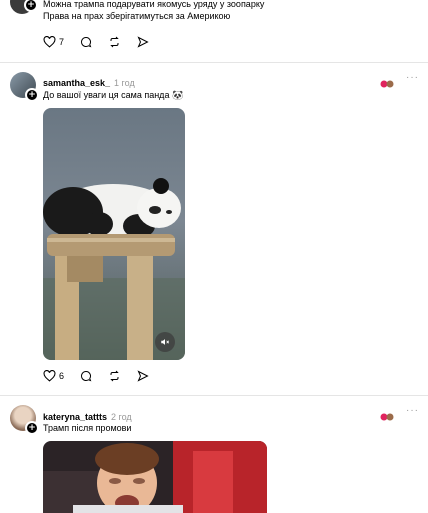 Image resolution: width=428 pixels, height=513 pixels. I want to click on username: samantha_esk_, so click(76, 83).